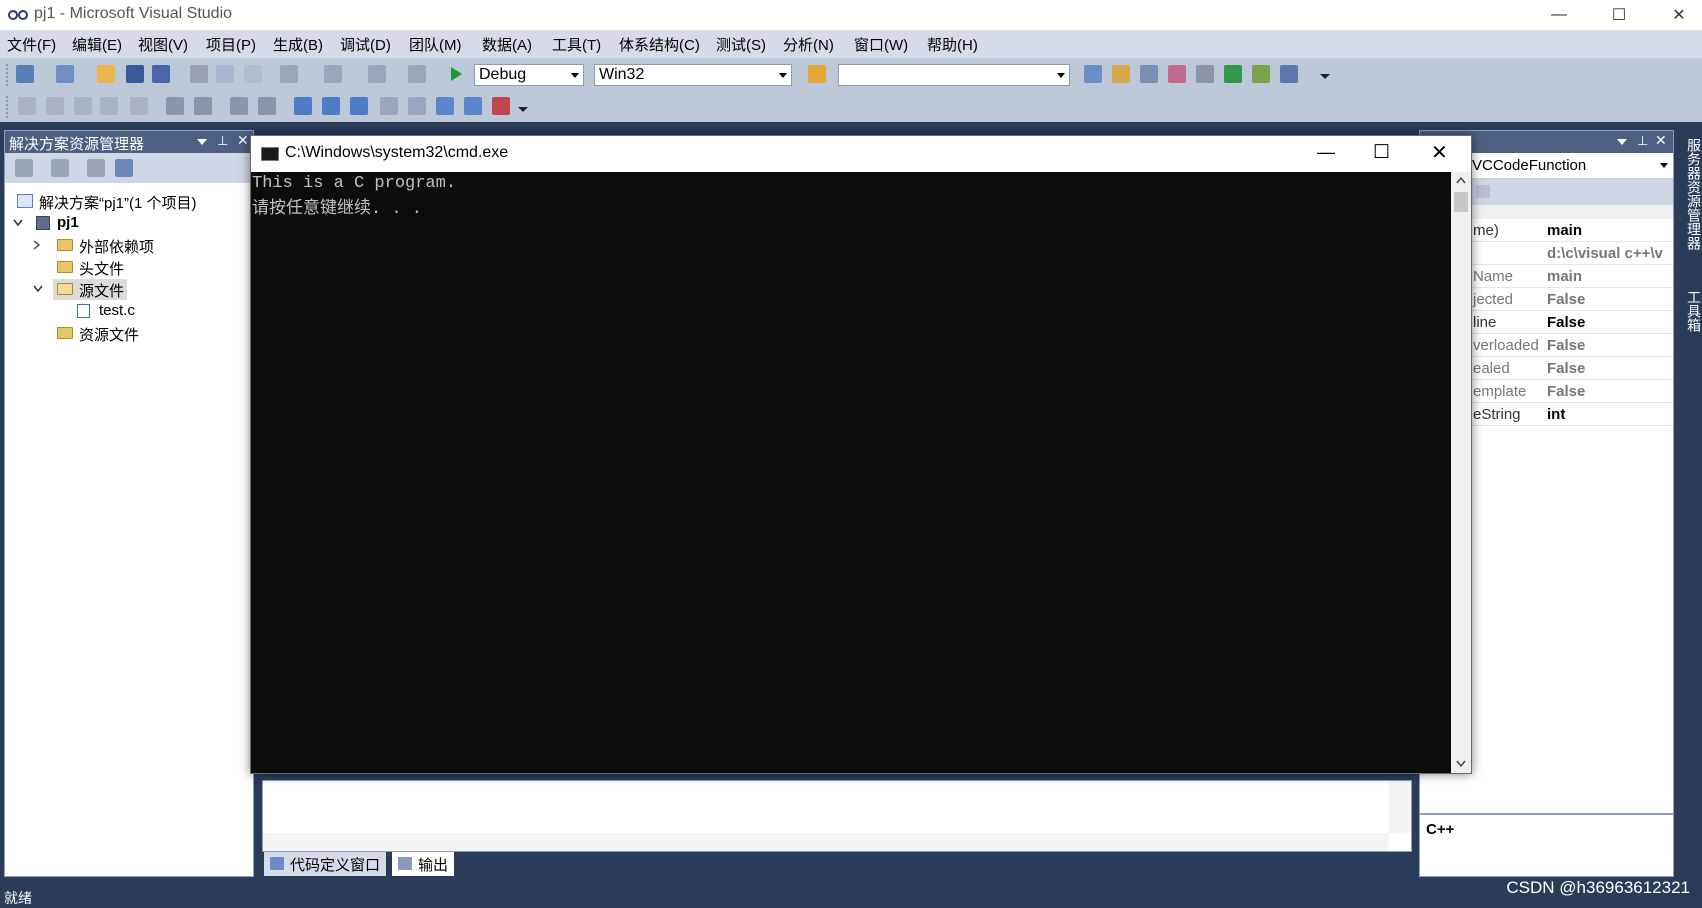 The height and width of the screenshot is (908, 1702). I want to click on find-combo, so click(954, 75).